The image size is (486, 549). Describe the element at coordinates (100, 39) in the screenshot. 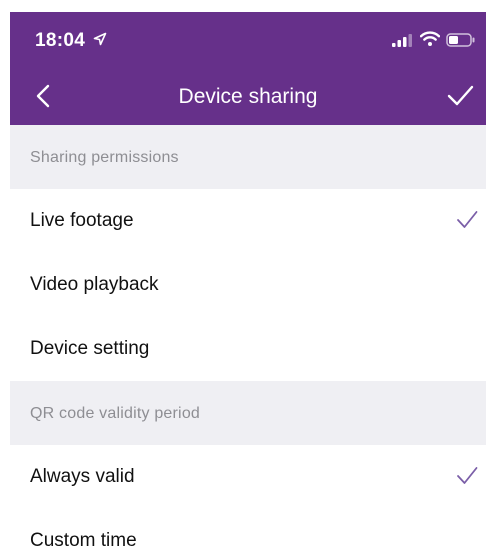

I see `location-arrow-icon` at that location.